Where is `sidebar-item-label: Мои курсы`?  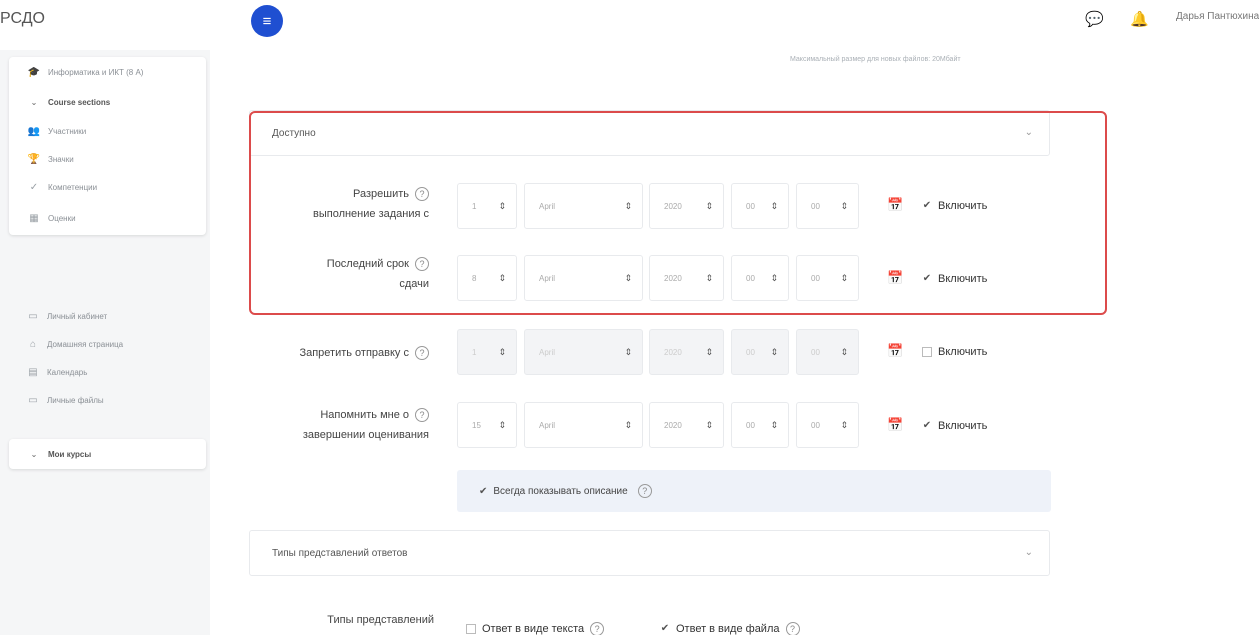
sidebar-item-label: Мои курсы is located at coordinates (70, 454).